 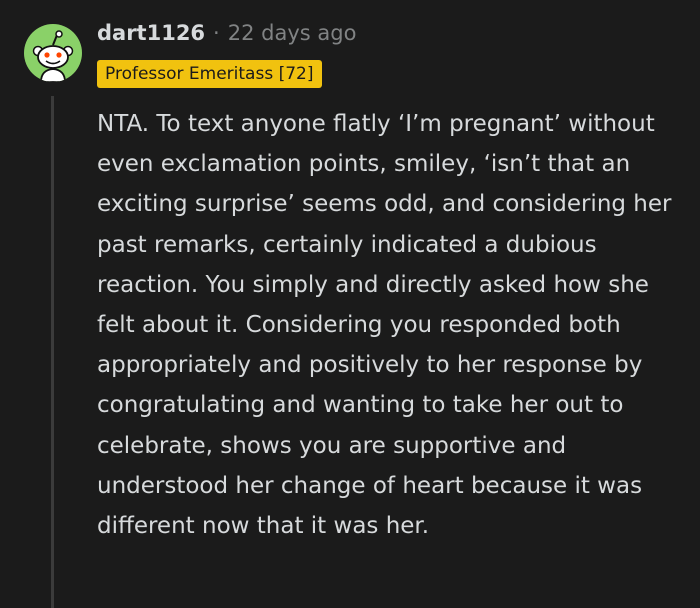 I want to click on username-link: dart1126, so click(x=151, y=33).